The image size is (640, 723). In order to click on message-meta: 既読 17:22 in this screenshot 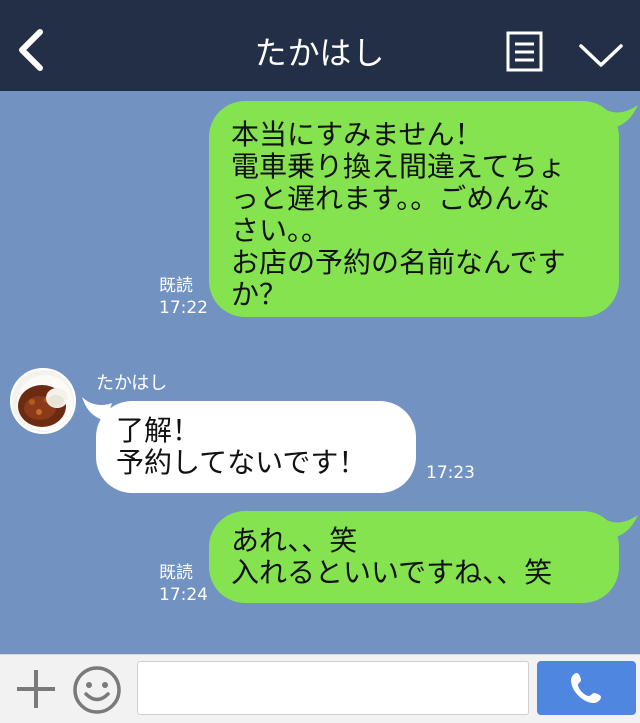, I will do `click(183, 297)`.